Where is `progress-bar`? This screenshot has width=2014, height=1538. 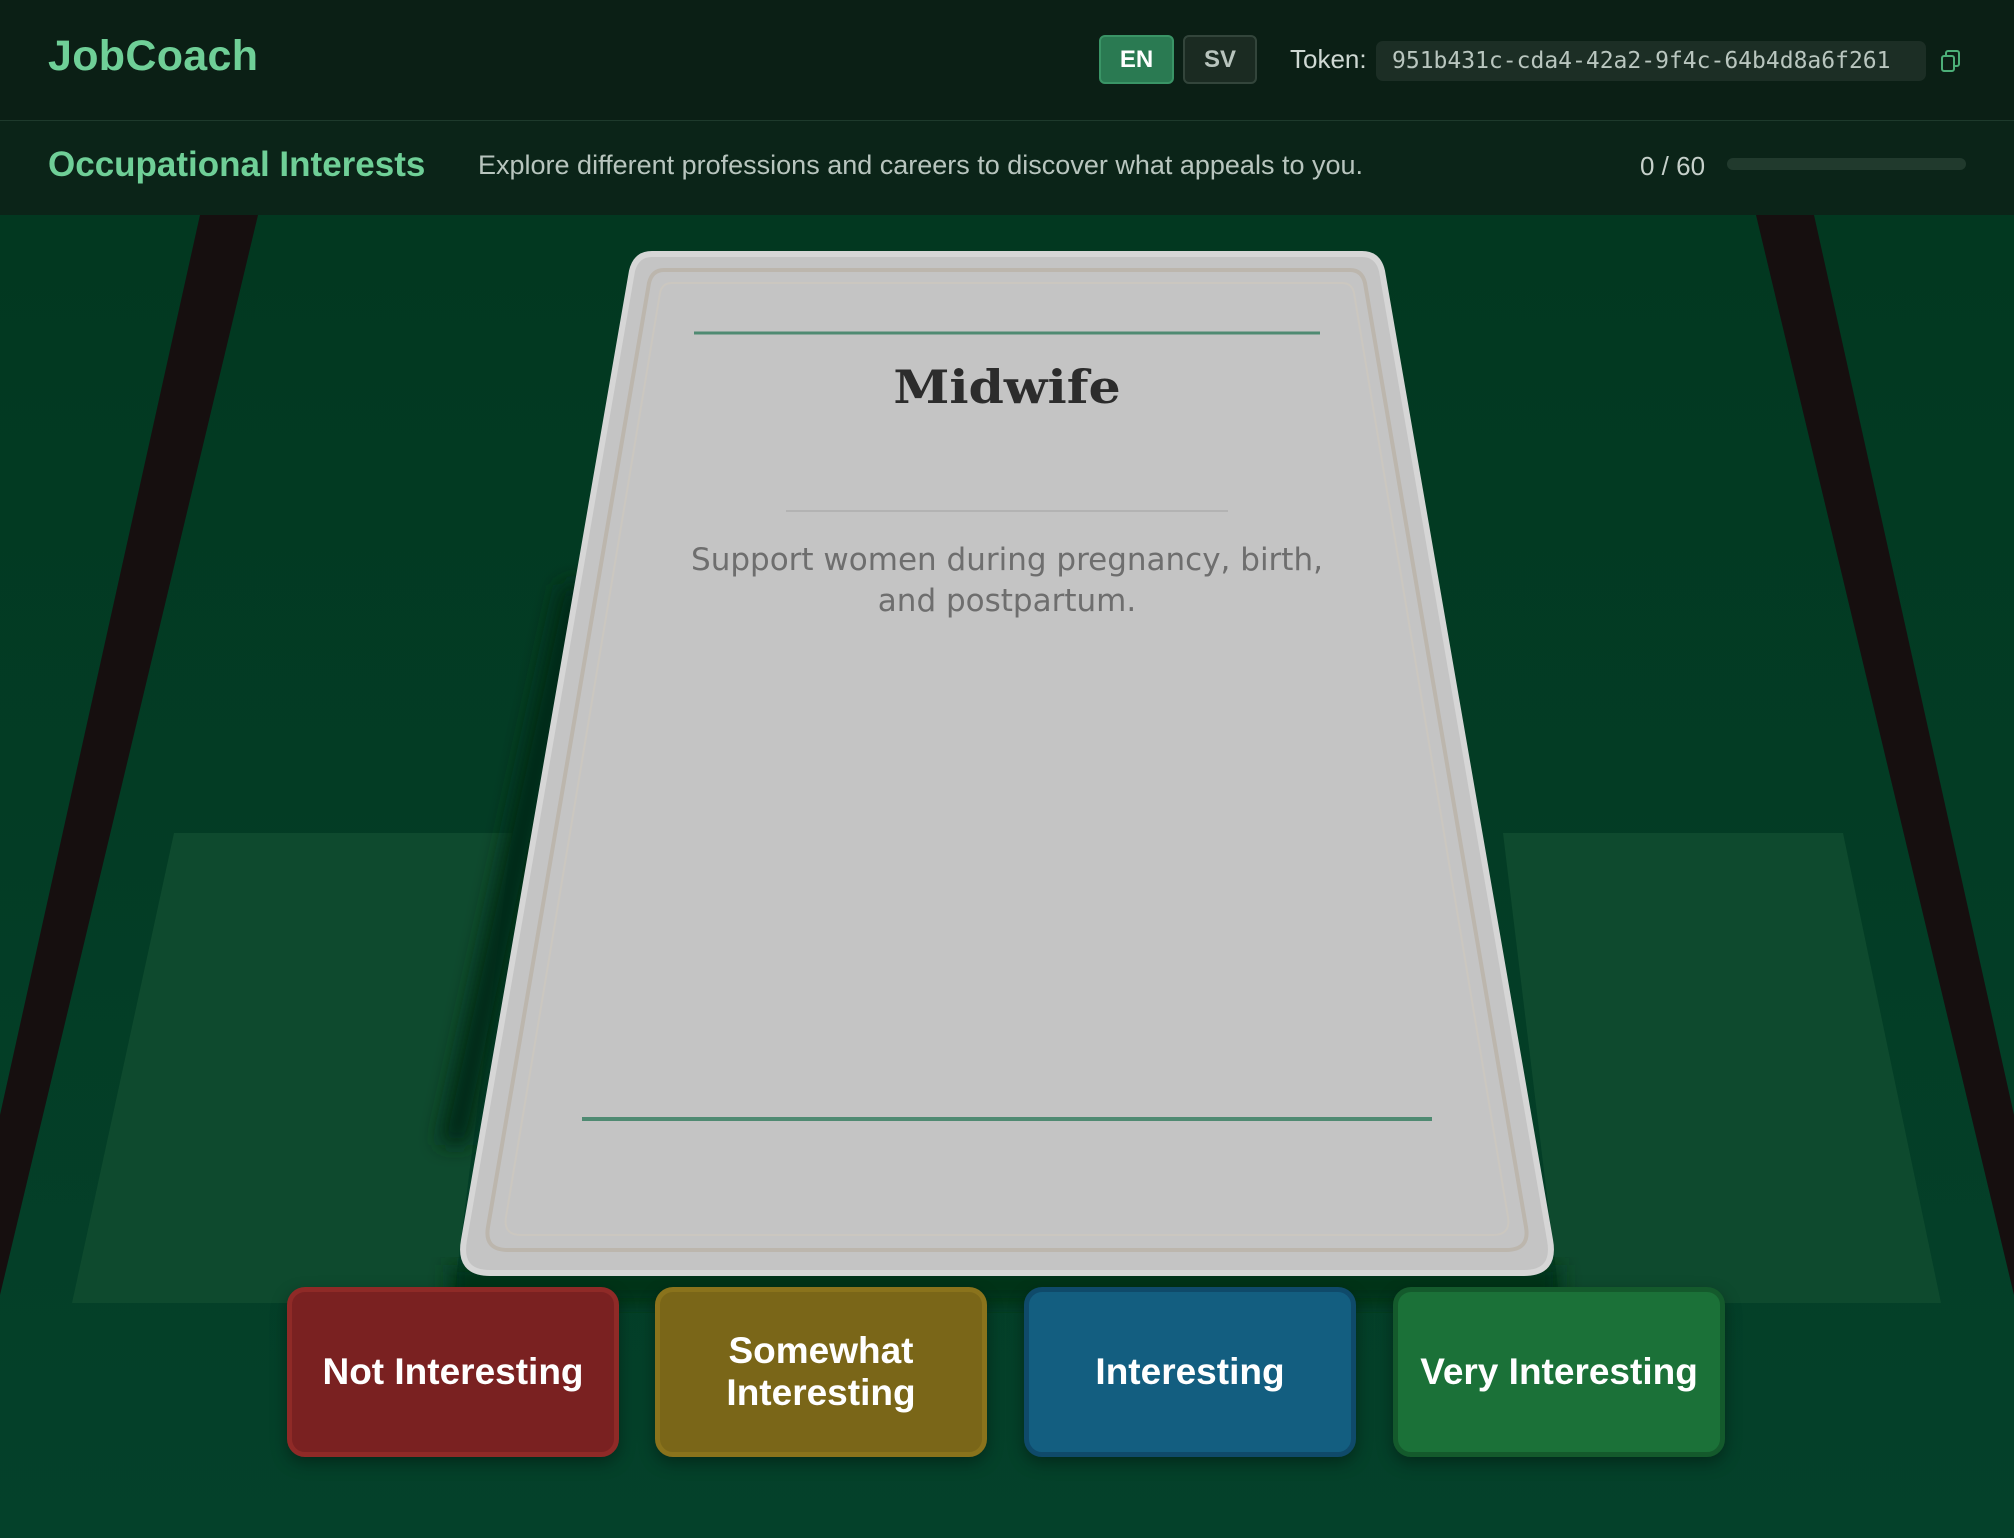
progress-bar is located at coordinates (1846, 164).